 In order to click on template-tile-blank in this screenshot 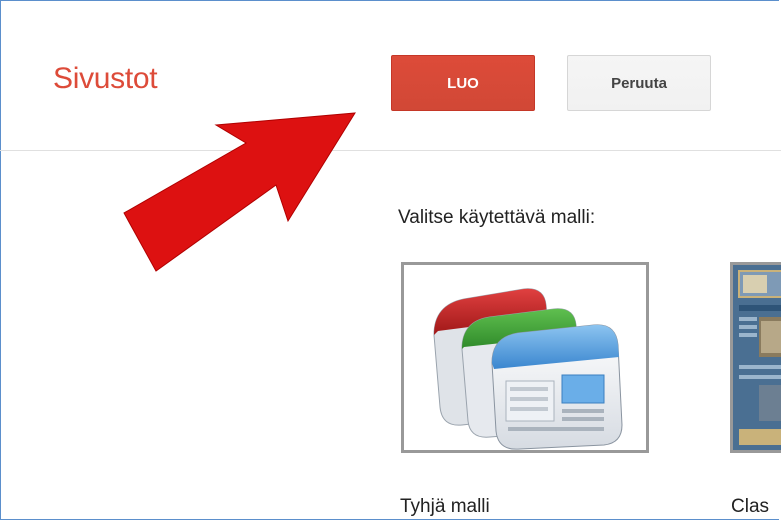, I will do `click(525, 357)`.